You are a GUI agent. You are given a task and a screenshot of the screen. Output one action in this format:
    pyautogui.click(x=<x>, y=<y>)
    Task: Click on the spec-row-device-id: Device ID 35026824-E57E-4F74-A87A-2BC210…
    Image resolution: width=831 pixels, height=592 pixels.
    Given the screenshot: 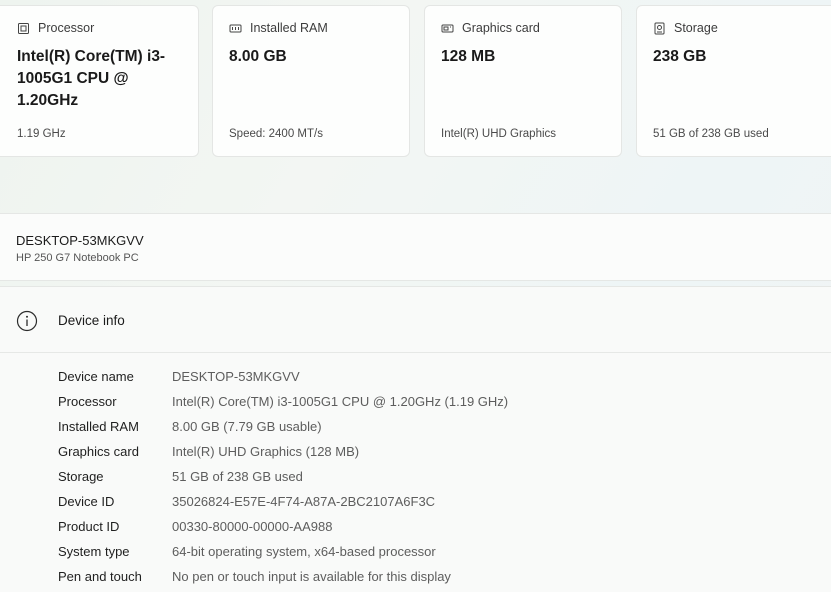 What is the action you would take?
    pyautogui.click(x=415, y=501)
    